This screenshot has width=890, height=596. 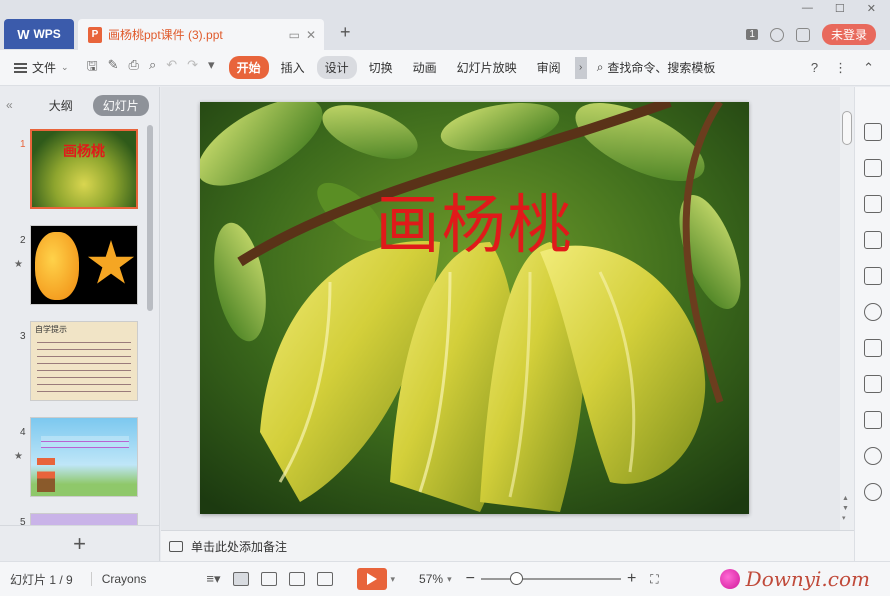 What do you see at coordinates (431, 579) in the screenshot?
I see `zoom-level: 57%` at bounding box center [431, 579].